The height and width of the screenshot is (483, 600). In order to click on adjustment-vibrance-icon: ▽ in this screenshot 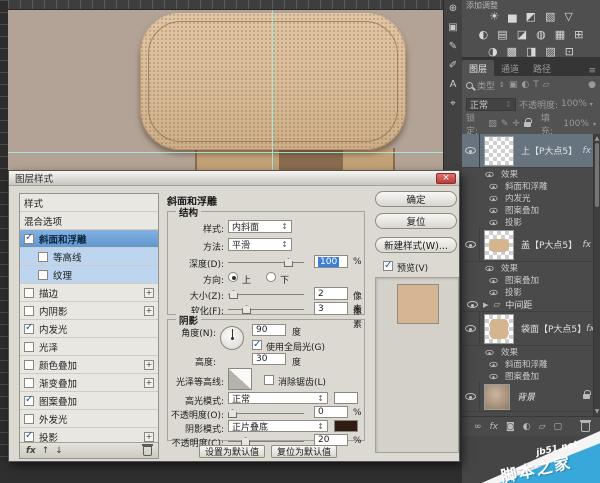, I will do `click(568, 17)`.